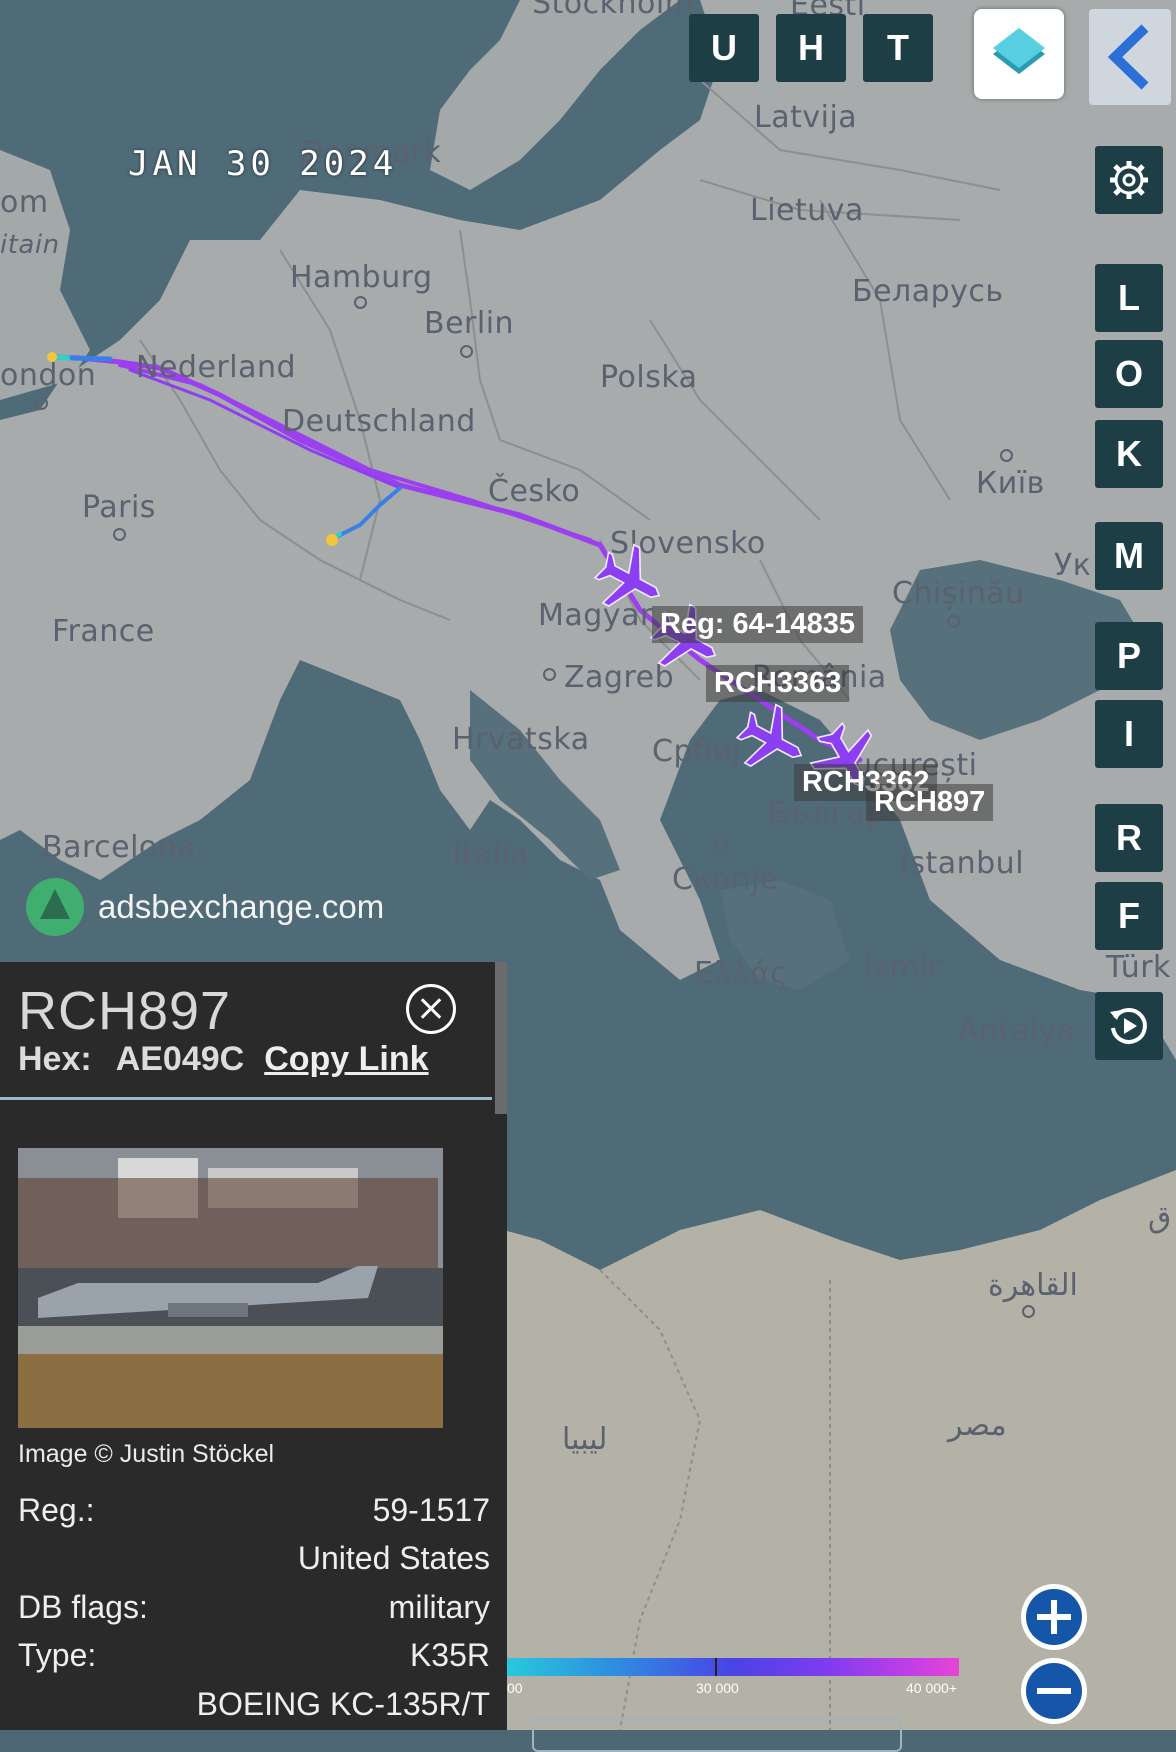 The image size is (1176, 1752). Describe the element at coordinates (898, 48) in the screenshot. I see `toggle-button-t: T` at that location.